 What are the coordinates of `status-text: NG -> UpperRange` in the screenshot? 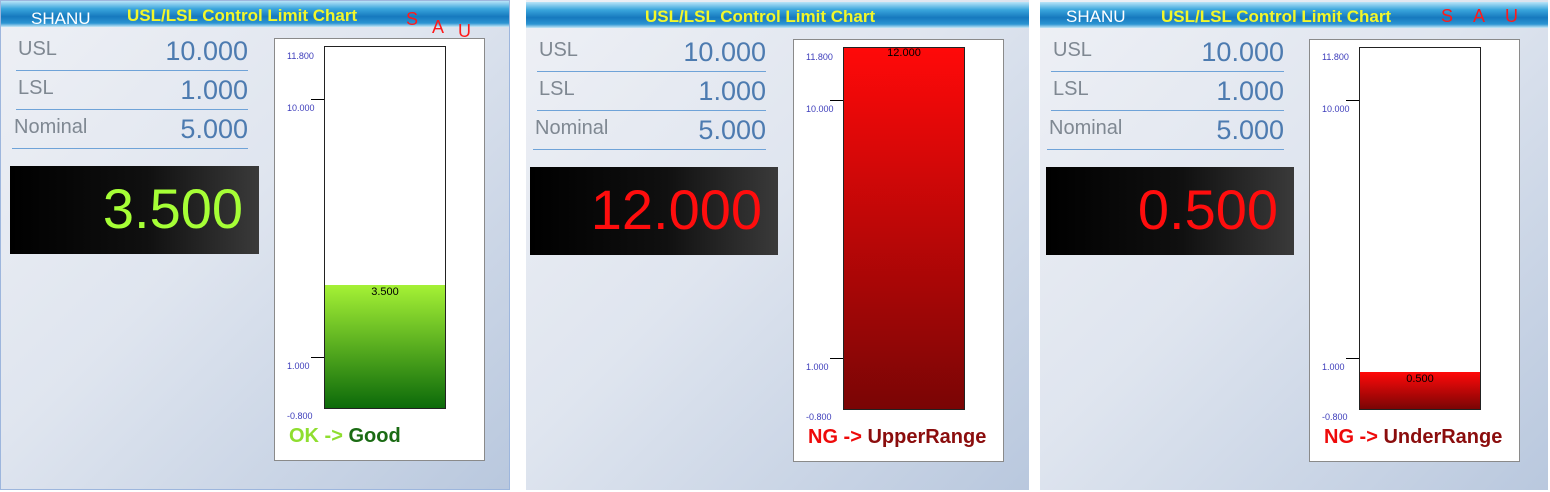 It's located at (897, 437).